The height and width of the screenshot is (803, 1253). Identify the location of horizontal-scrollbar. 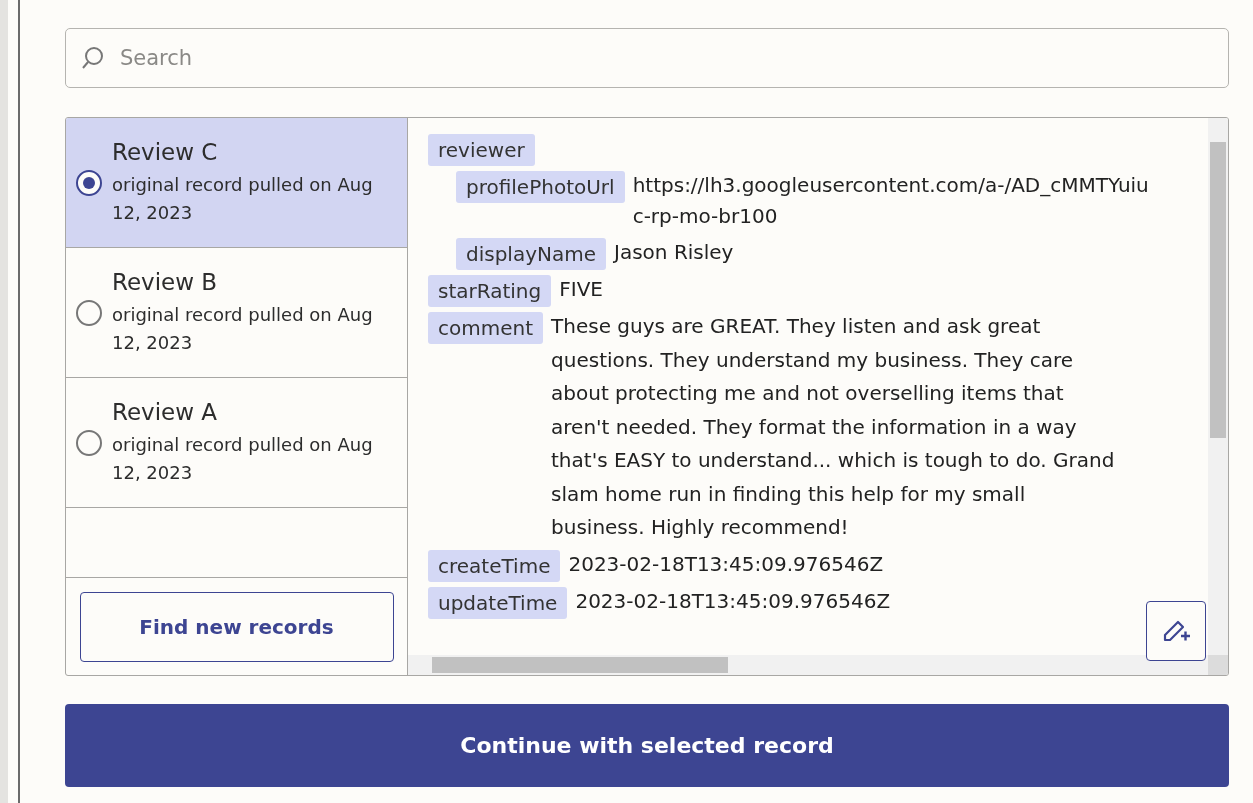
(808, 665).